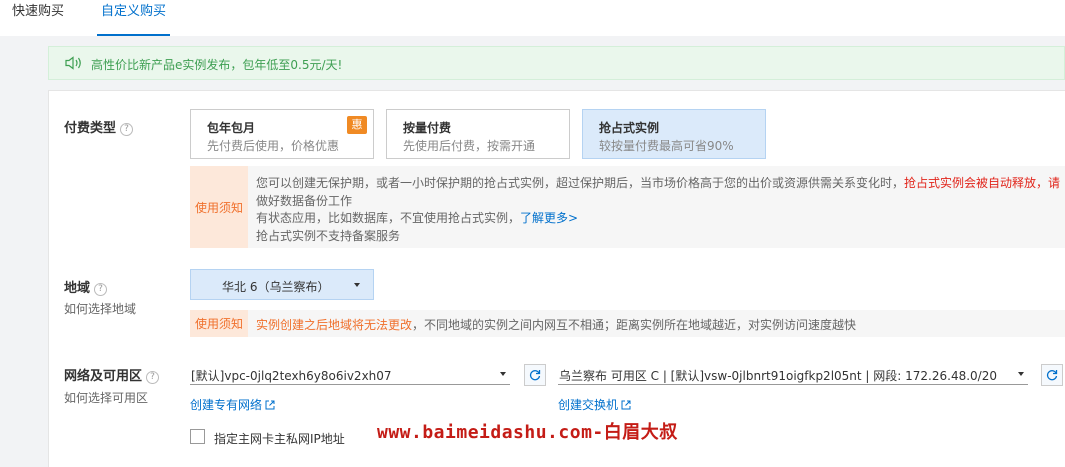 This screenshot has height=467, width=1065. I want to click on promo-notice: 高性价比新产品e实例发布，包年低至0.5元/天!, so click(556, 63).